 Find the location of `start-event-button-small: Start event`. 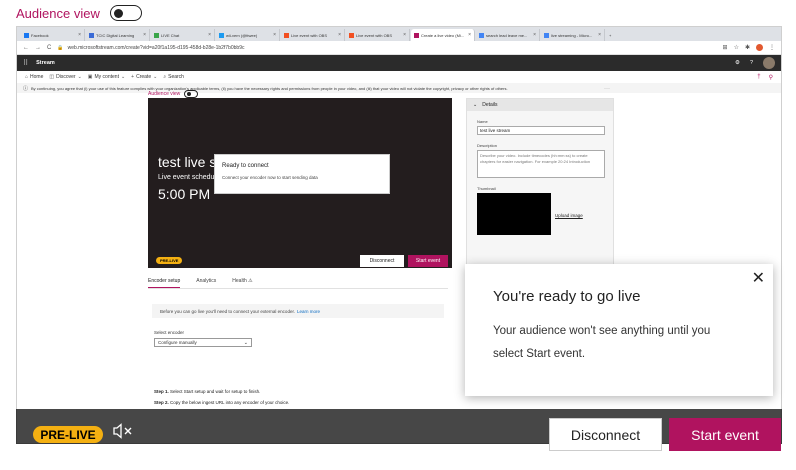

start-event-button-small: Start event is located at coordinates (428, 261).